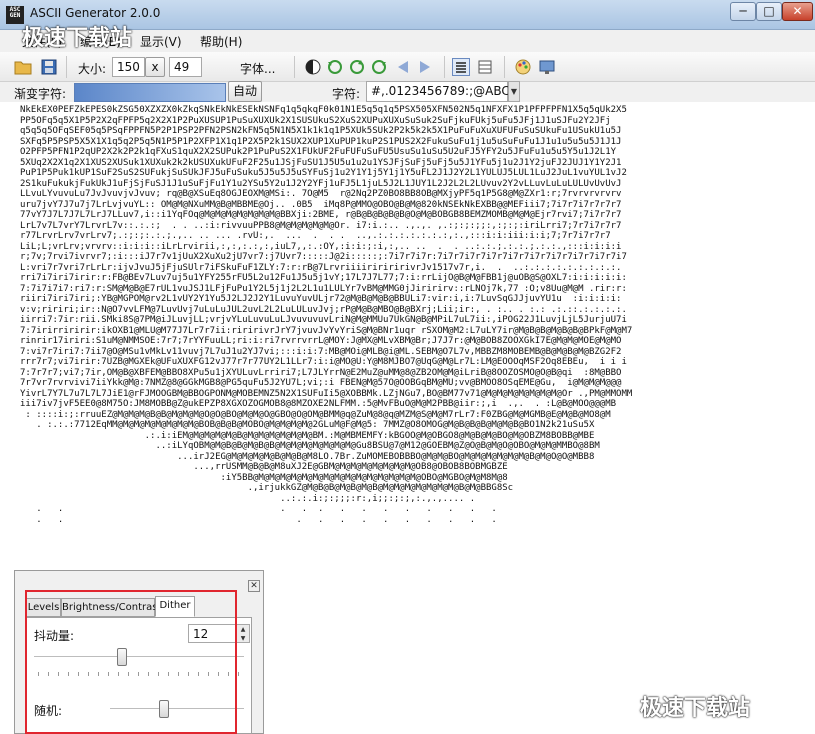 The image size is (815, 734). What do you see at coordinates (403, 67) in the screenshot?
I see `flip-horizontal-icon` at bounding box center [403, 67].